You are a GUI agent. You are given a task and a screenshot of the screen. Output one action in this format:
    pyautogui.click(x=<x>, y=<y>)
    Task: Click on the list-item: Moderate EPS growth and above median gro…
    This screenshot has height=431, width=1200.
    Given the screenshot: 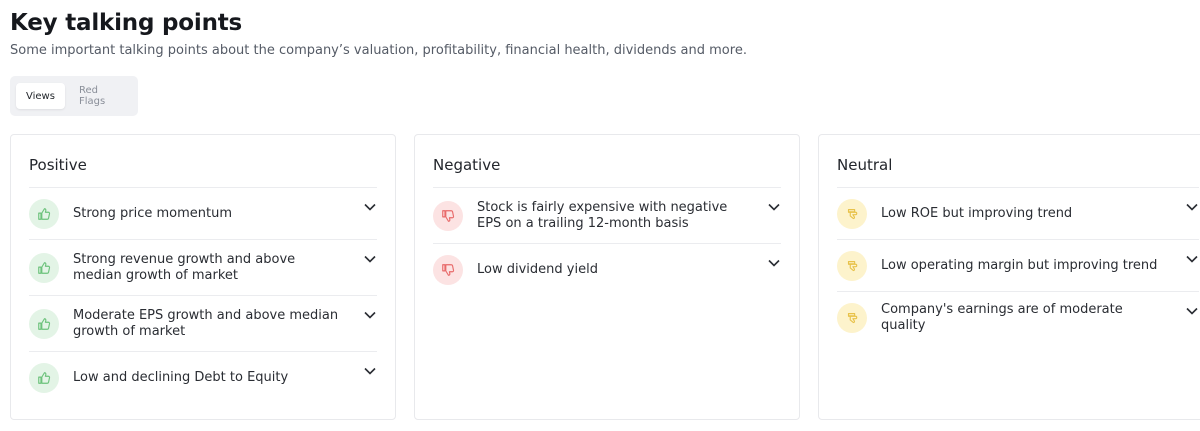 What is the action you would take?
    pyautogui.click(x=203, y=323)
    